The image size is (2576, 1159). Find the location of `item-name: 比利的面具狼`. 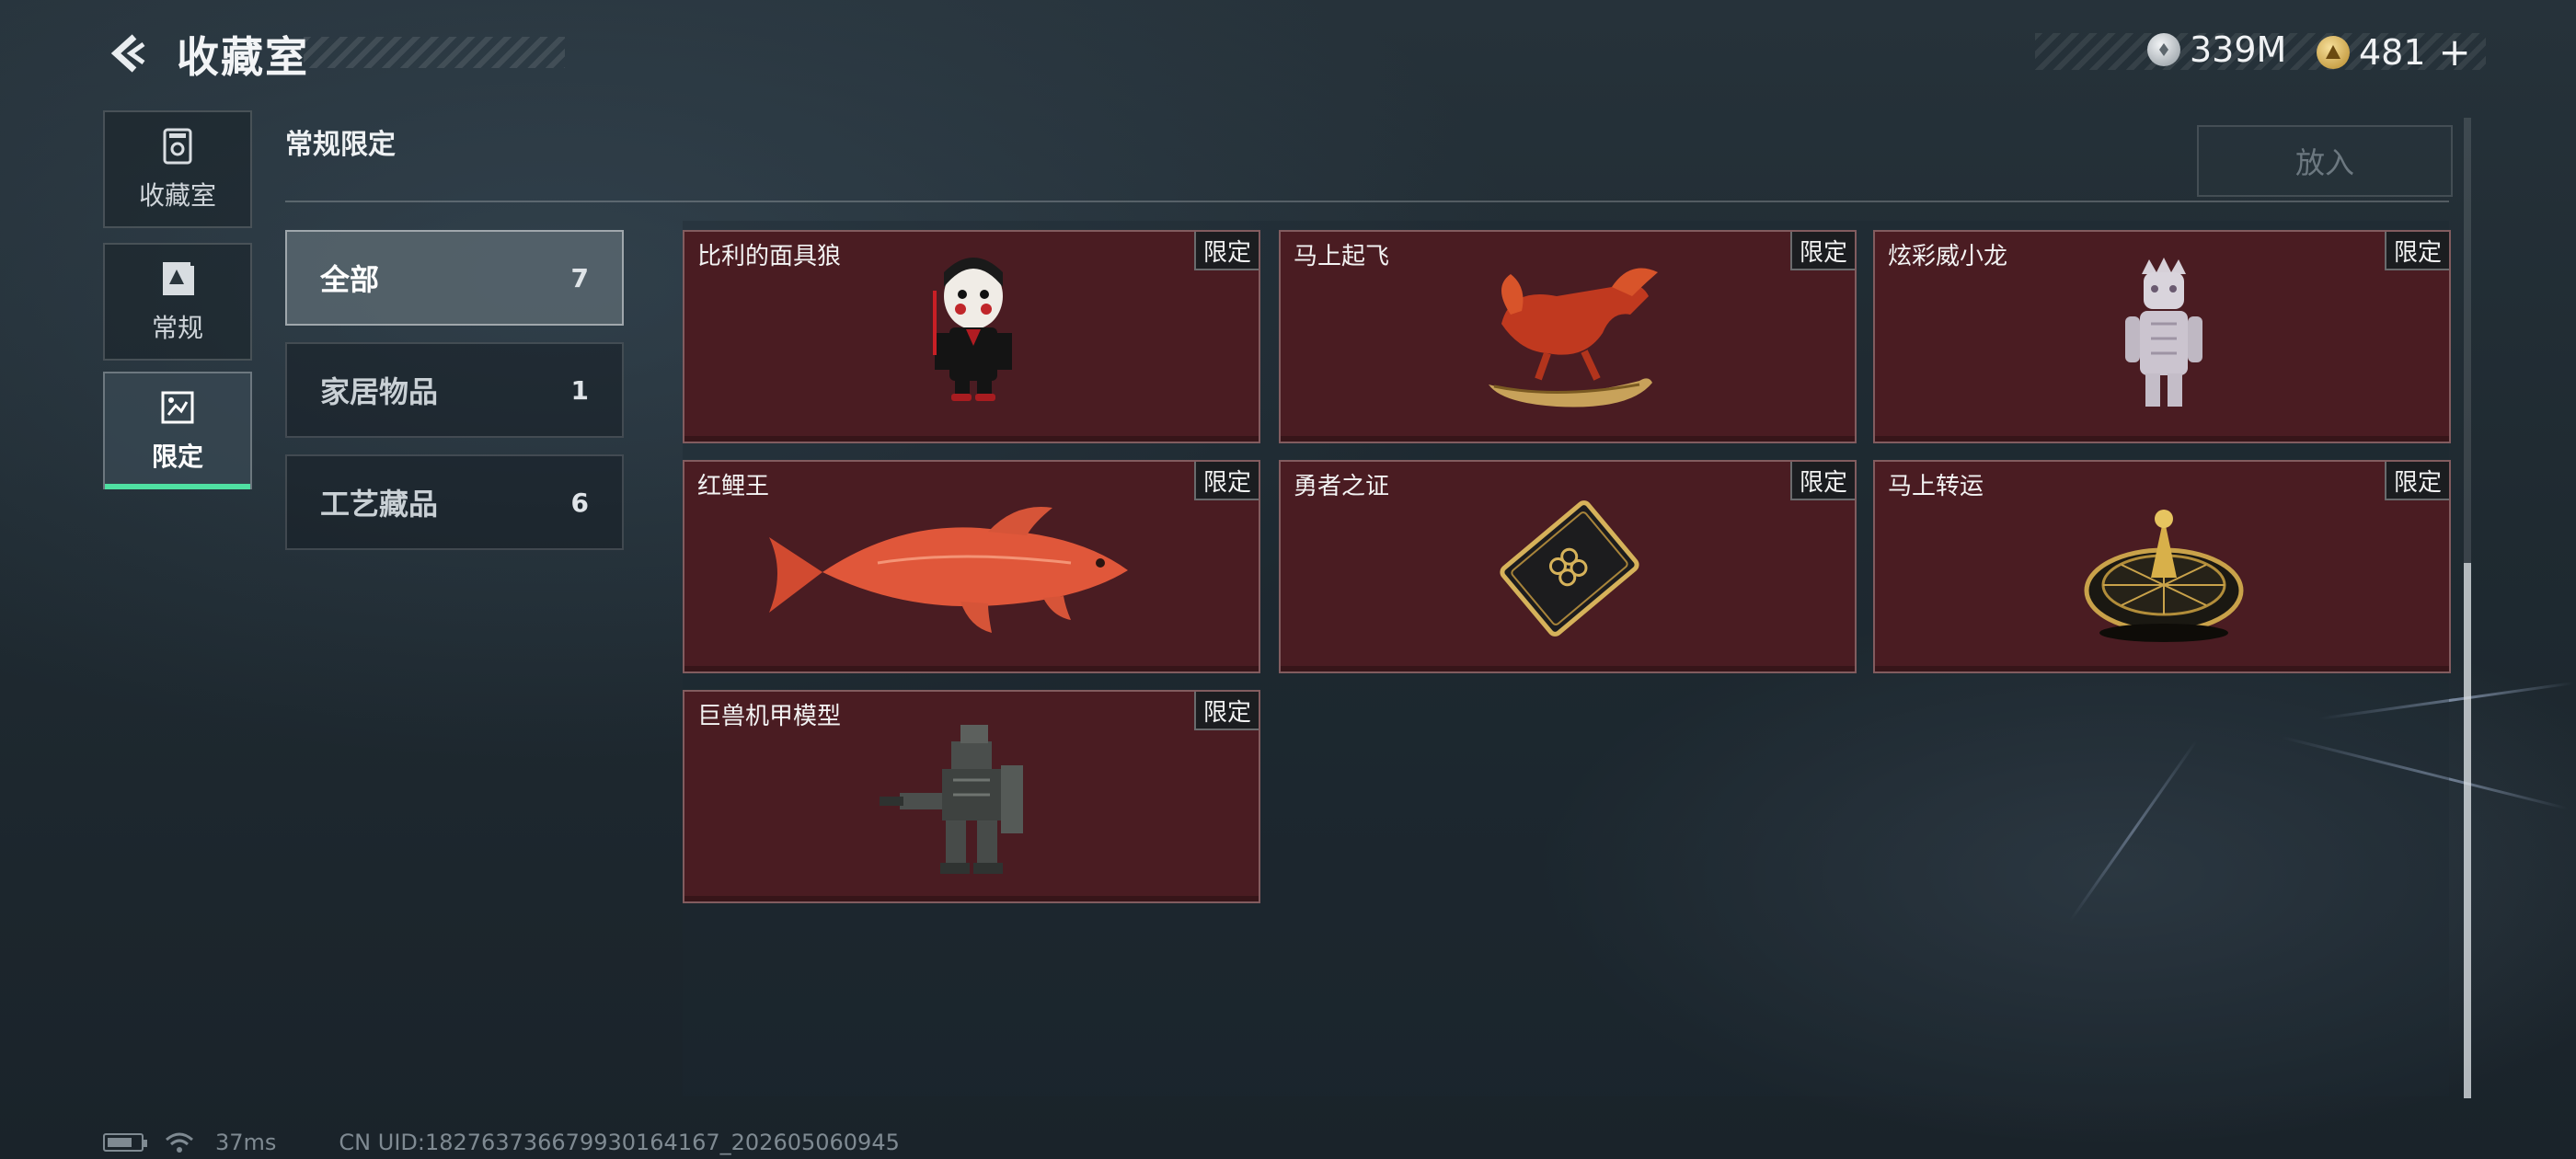

item-name: 比利的面具狼 is located at coordinates (769, 256).